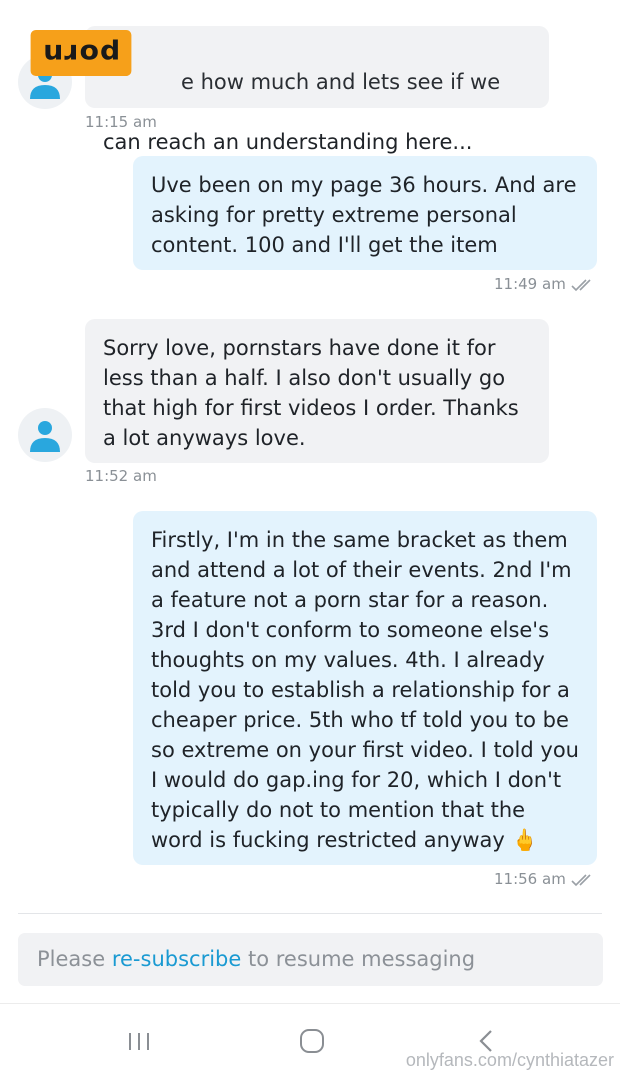 The height and width of the screenshot is (1077, 620). I want to click on user-icon, so click(45, 436).